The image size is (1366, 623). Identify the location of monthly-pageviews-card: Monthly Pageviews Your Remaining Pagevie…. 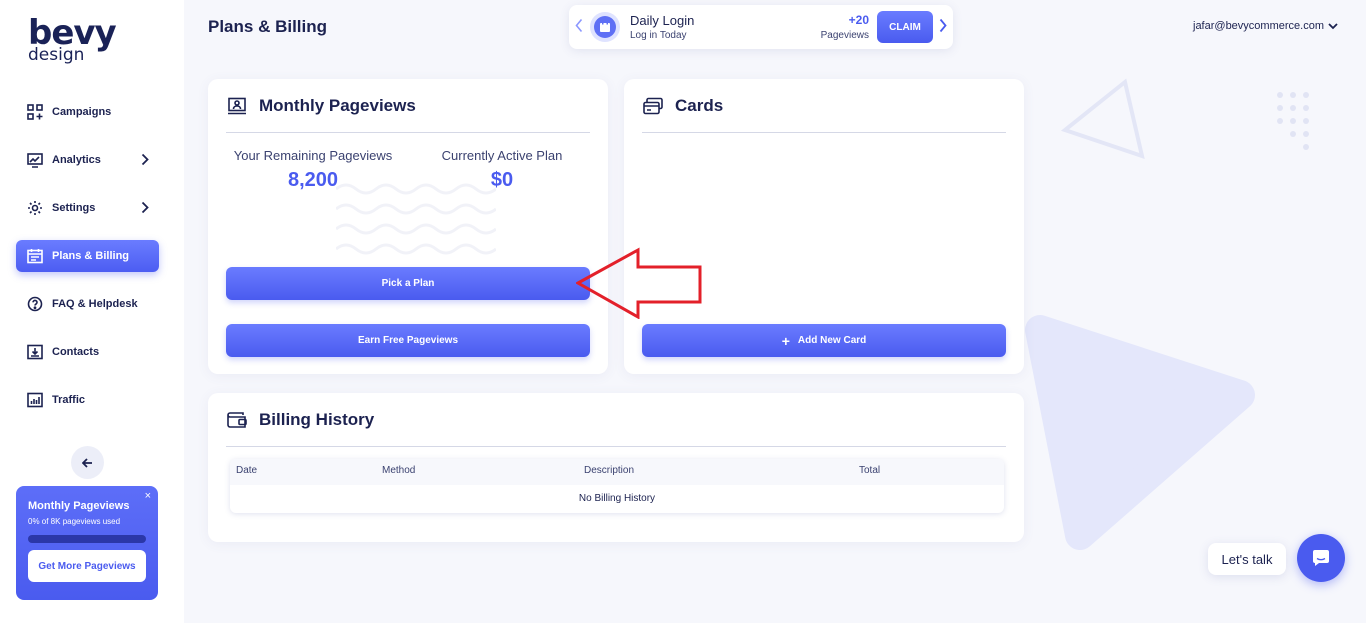
(408, 226).